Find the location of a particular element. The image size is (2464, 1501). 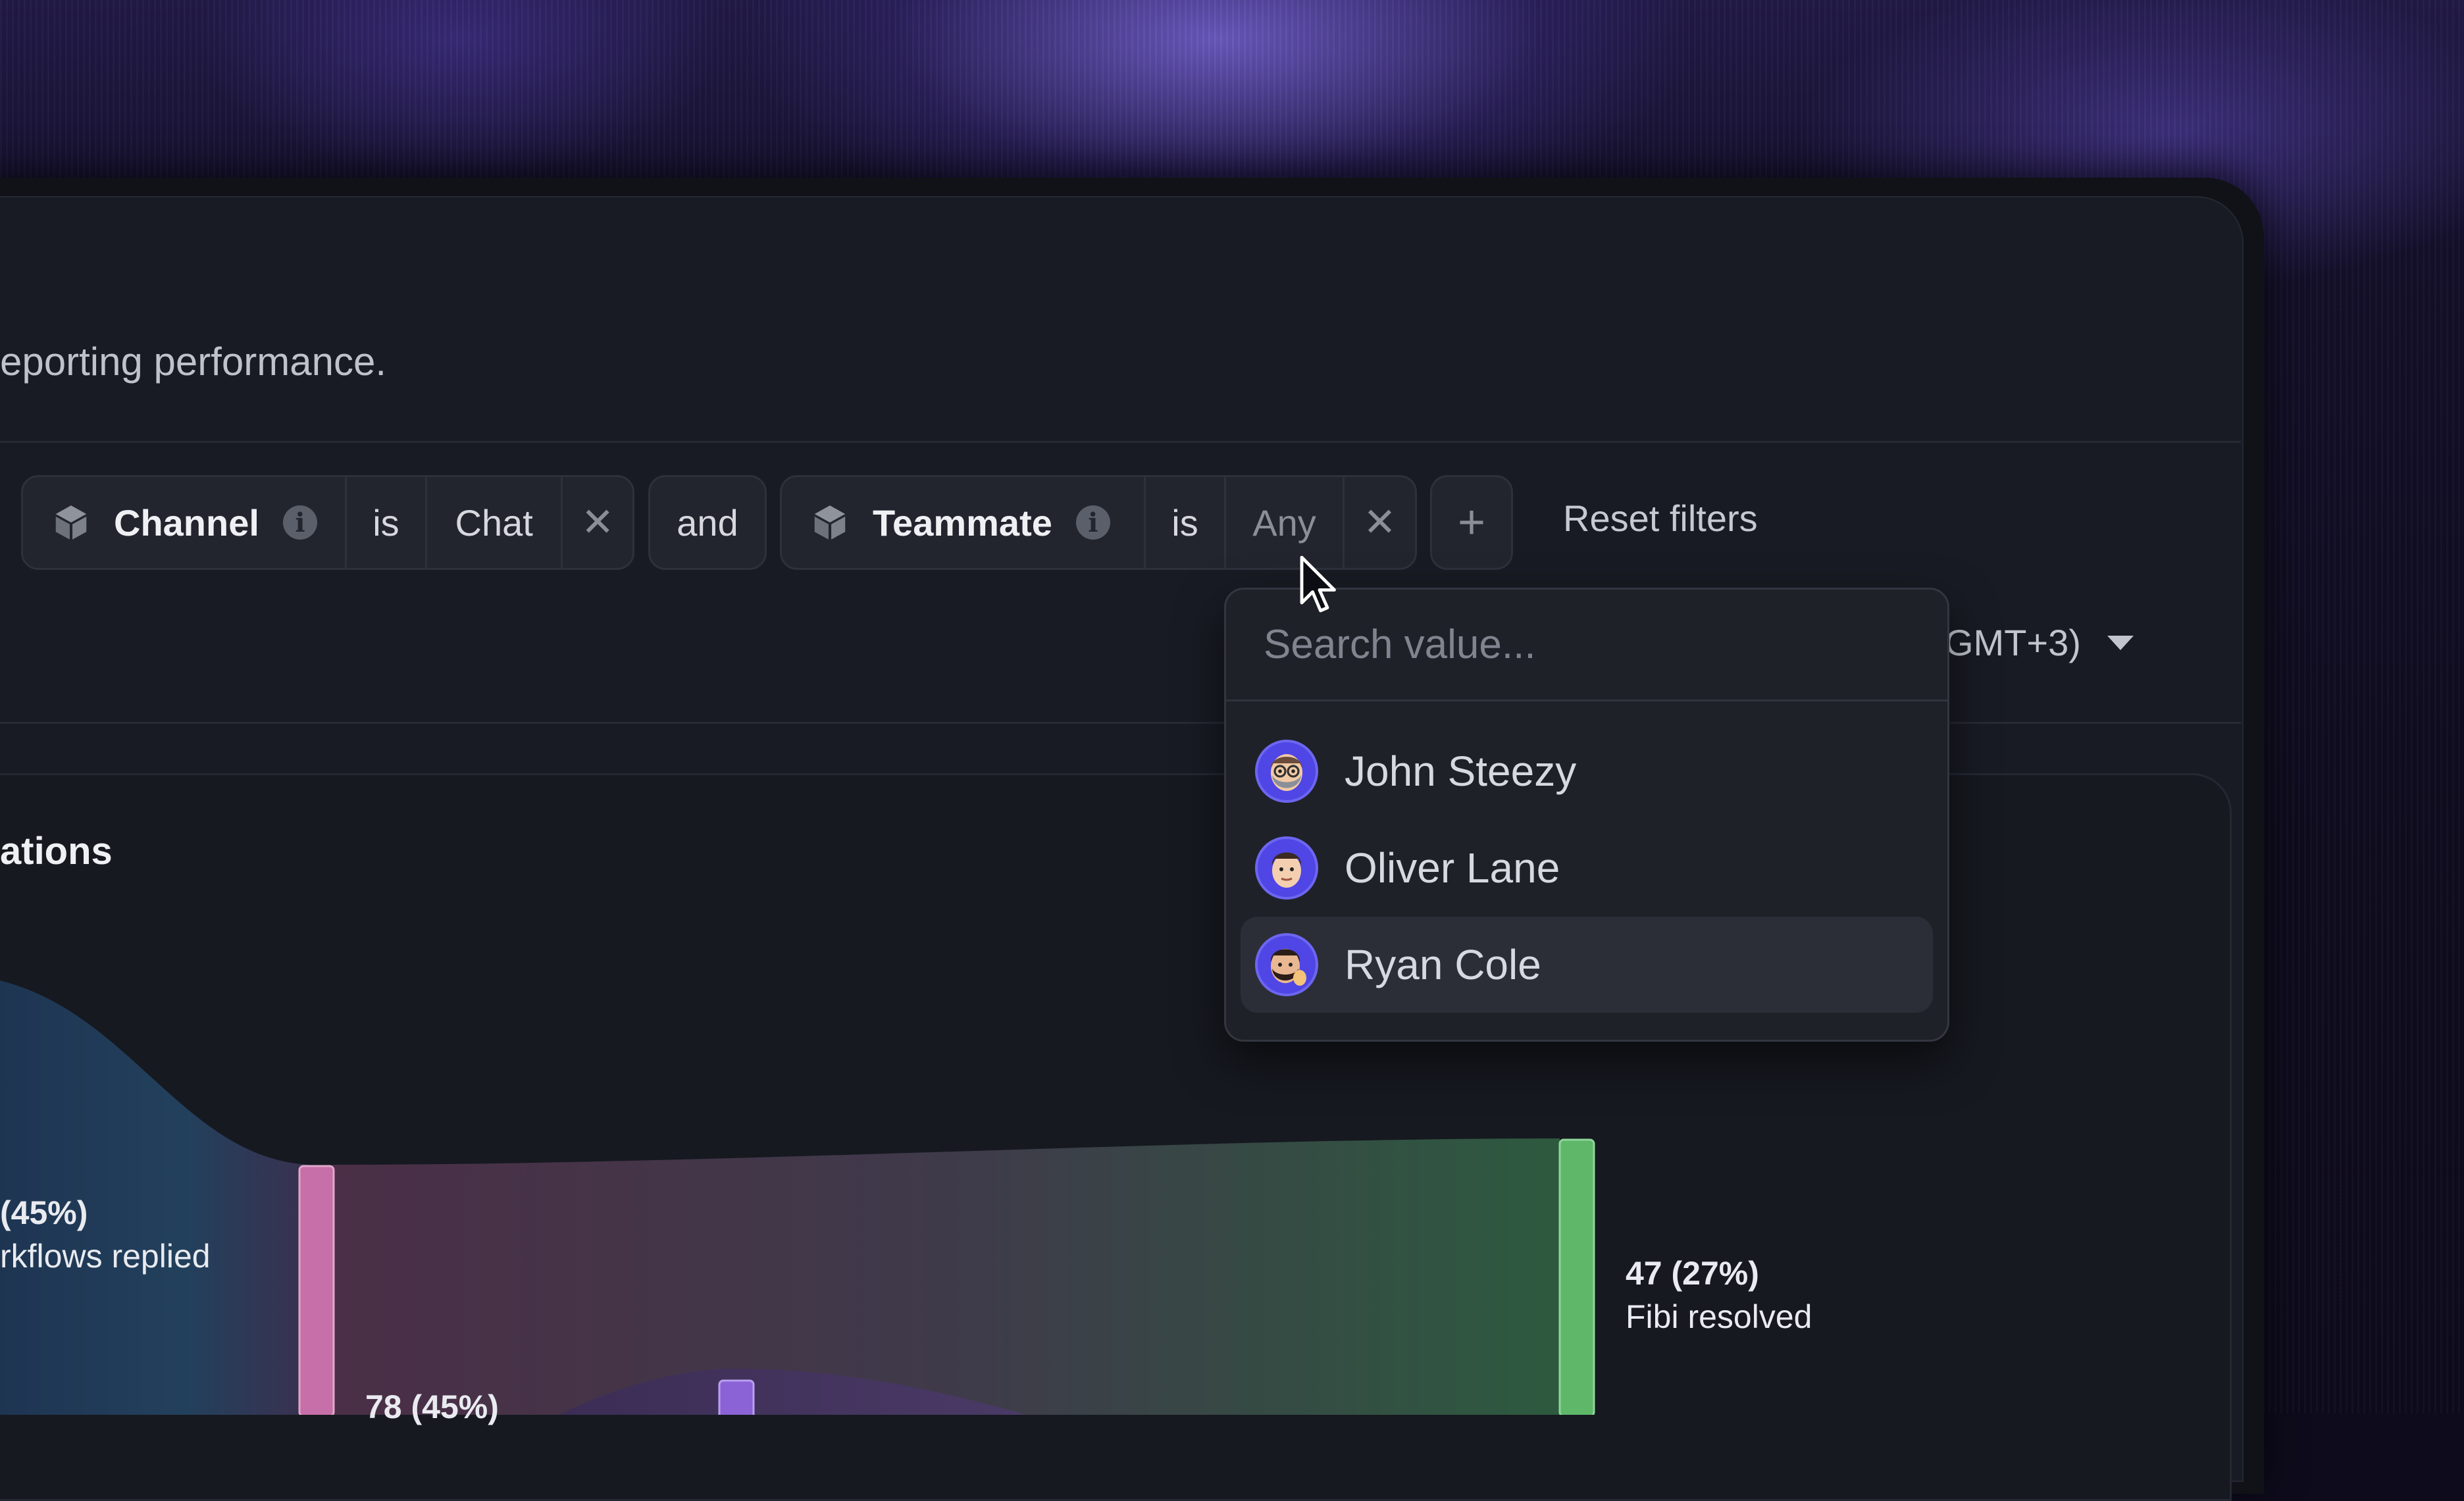

timezone-select: GMT+3) is located at coordinates (2039, 642).